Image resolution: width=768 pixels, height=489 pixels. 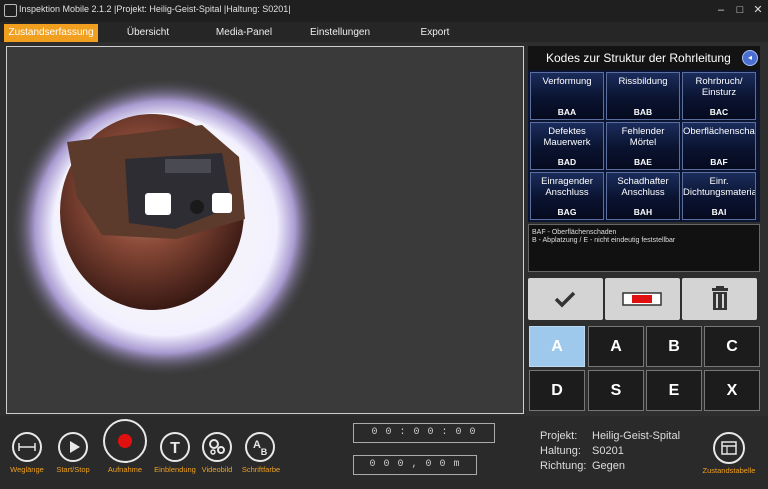 I want to click on code-button-bah: Schadhafter Anschluss BAH, so click(x=643, y=196).